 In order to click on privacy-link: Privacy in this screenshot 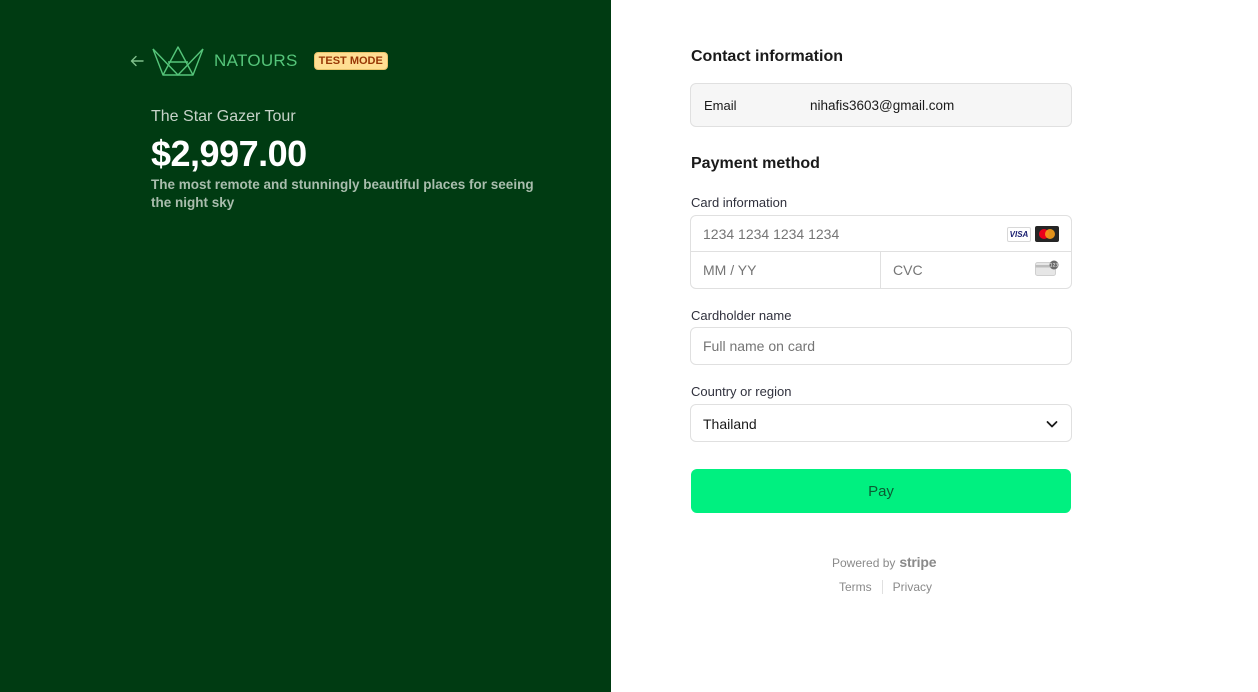, I will do `click(912, 587)`.